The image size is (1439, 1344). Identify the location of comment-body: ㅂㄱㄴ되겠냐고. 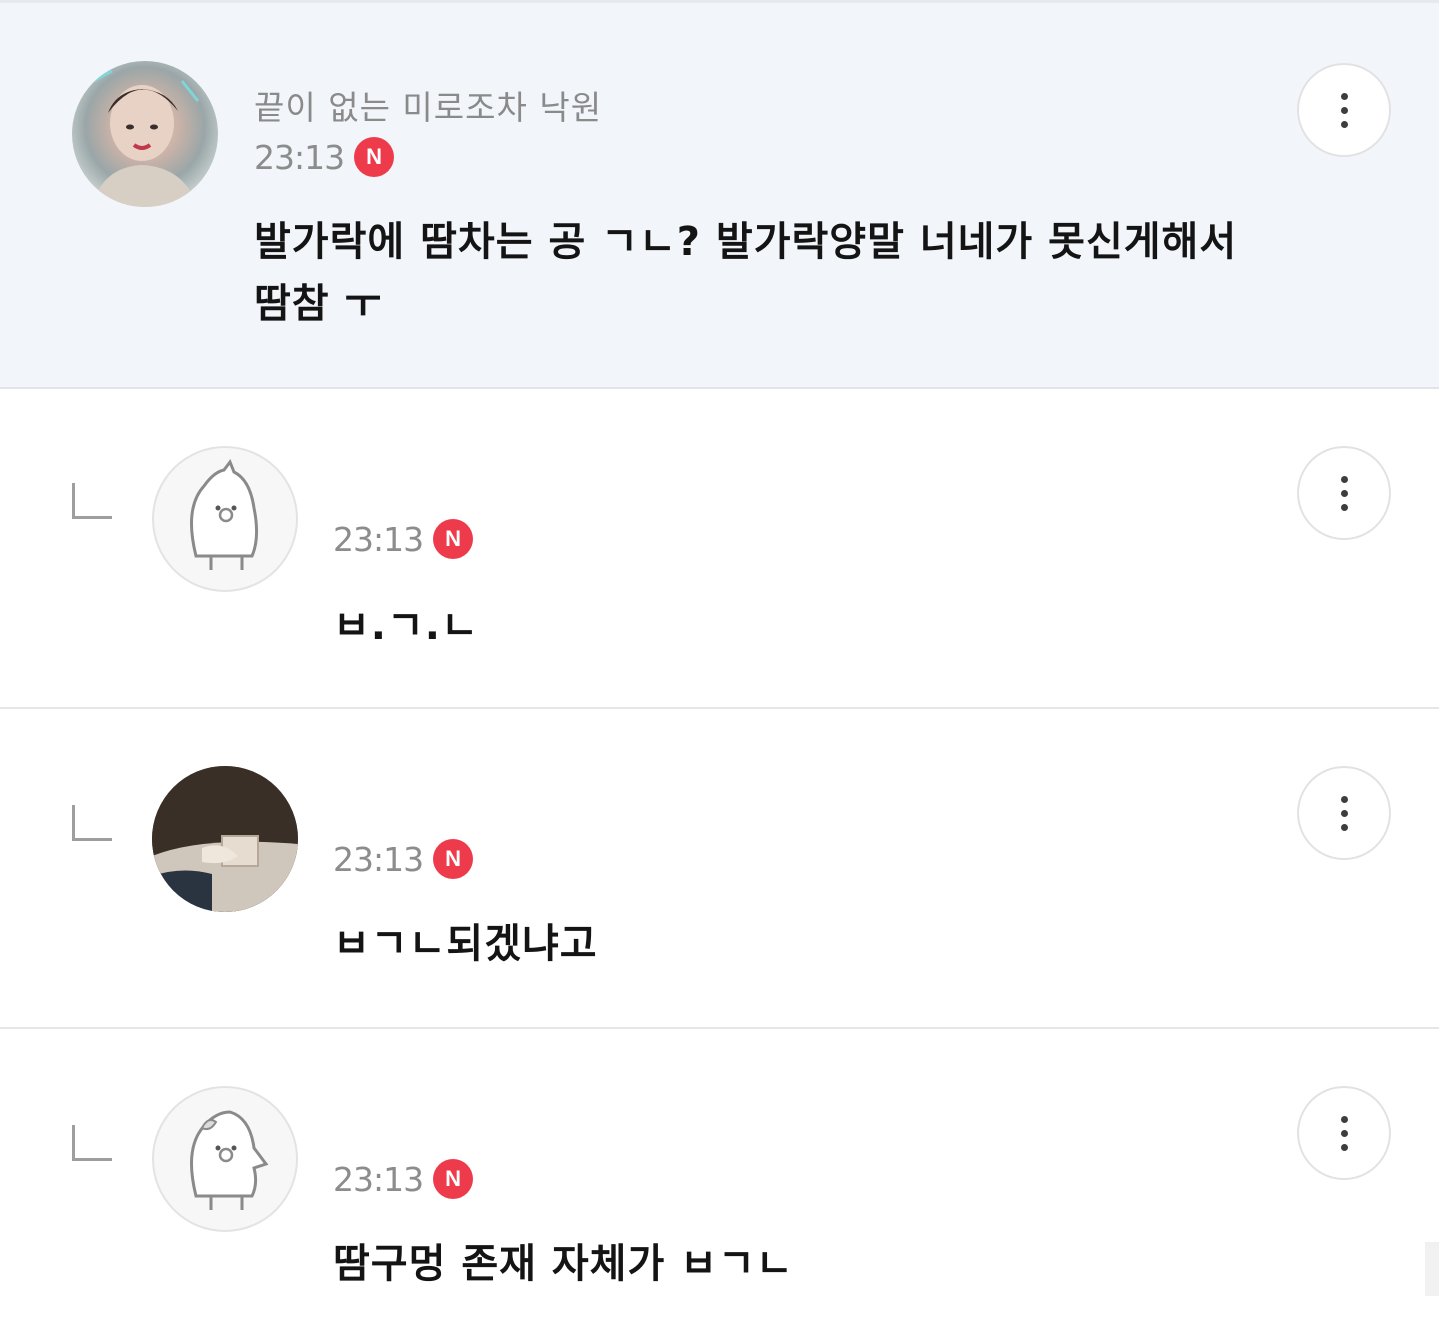
(465, 944).